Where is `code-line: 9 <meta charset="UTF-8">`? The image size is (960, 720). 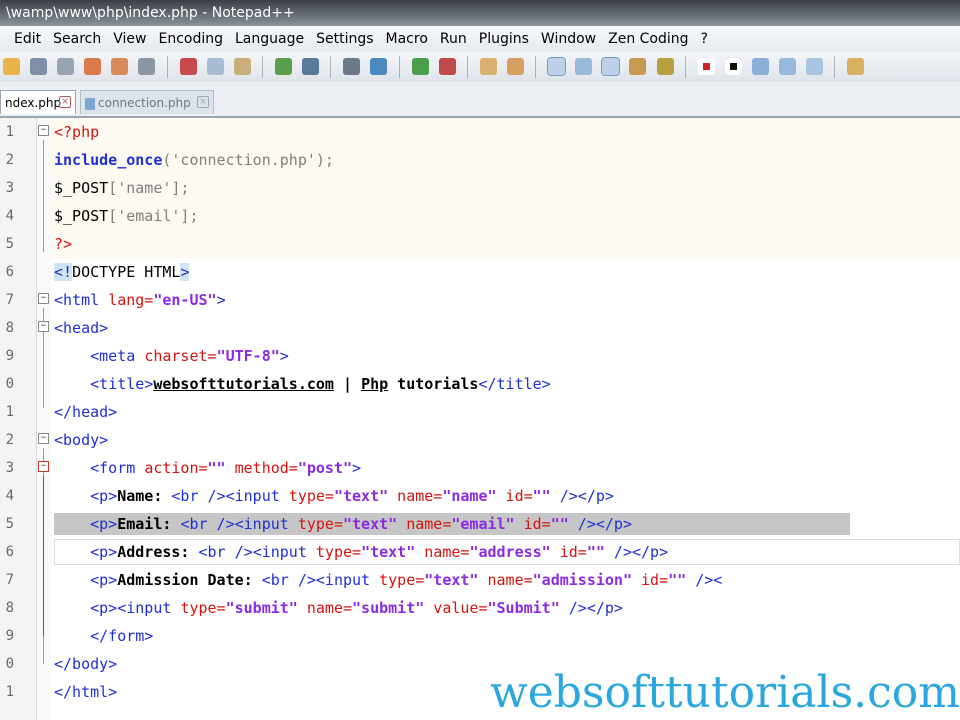
code-line: 9 <meta charset="UTF-8"> is located at coordinates (480, 356).